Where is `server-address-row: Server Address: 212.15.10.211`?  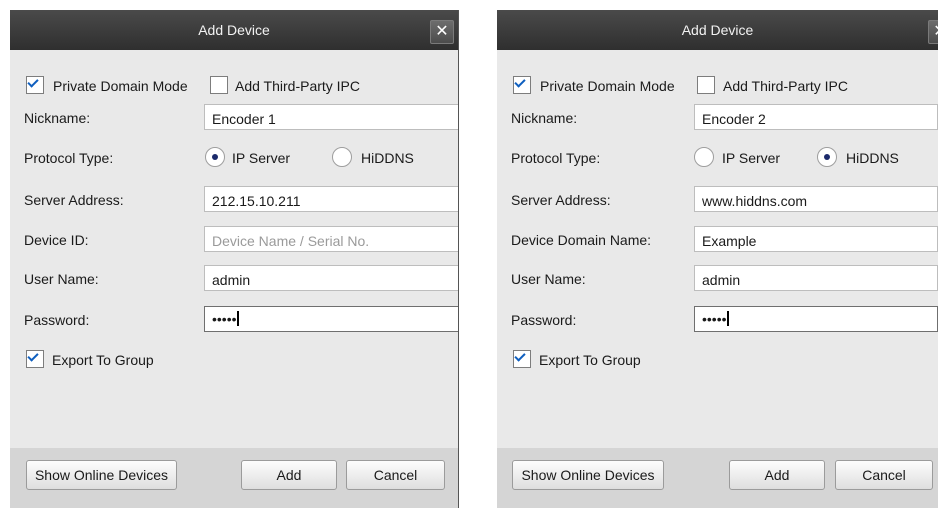 server-address-row: Server Address: 212.15.10.211 is located at coordinates (241, 201).